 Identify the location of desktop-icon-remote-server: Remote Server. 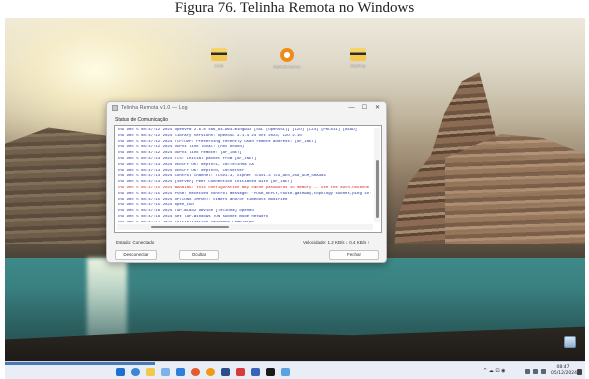
(287, 58).